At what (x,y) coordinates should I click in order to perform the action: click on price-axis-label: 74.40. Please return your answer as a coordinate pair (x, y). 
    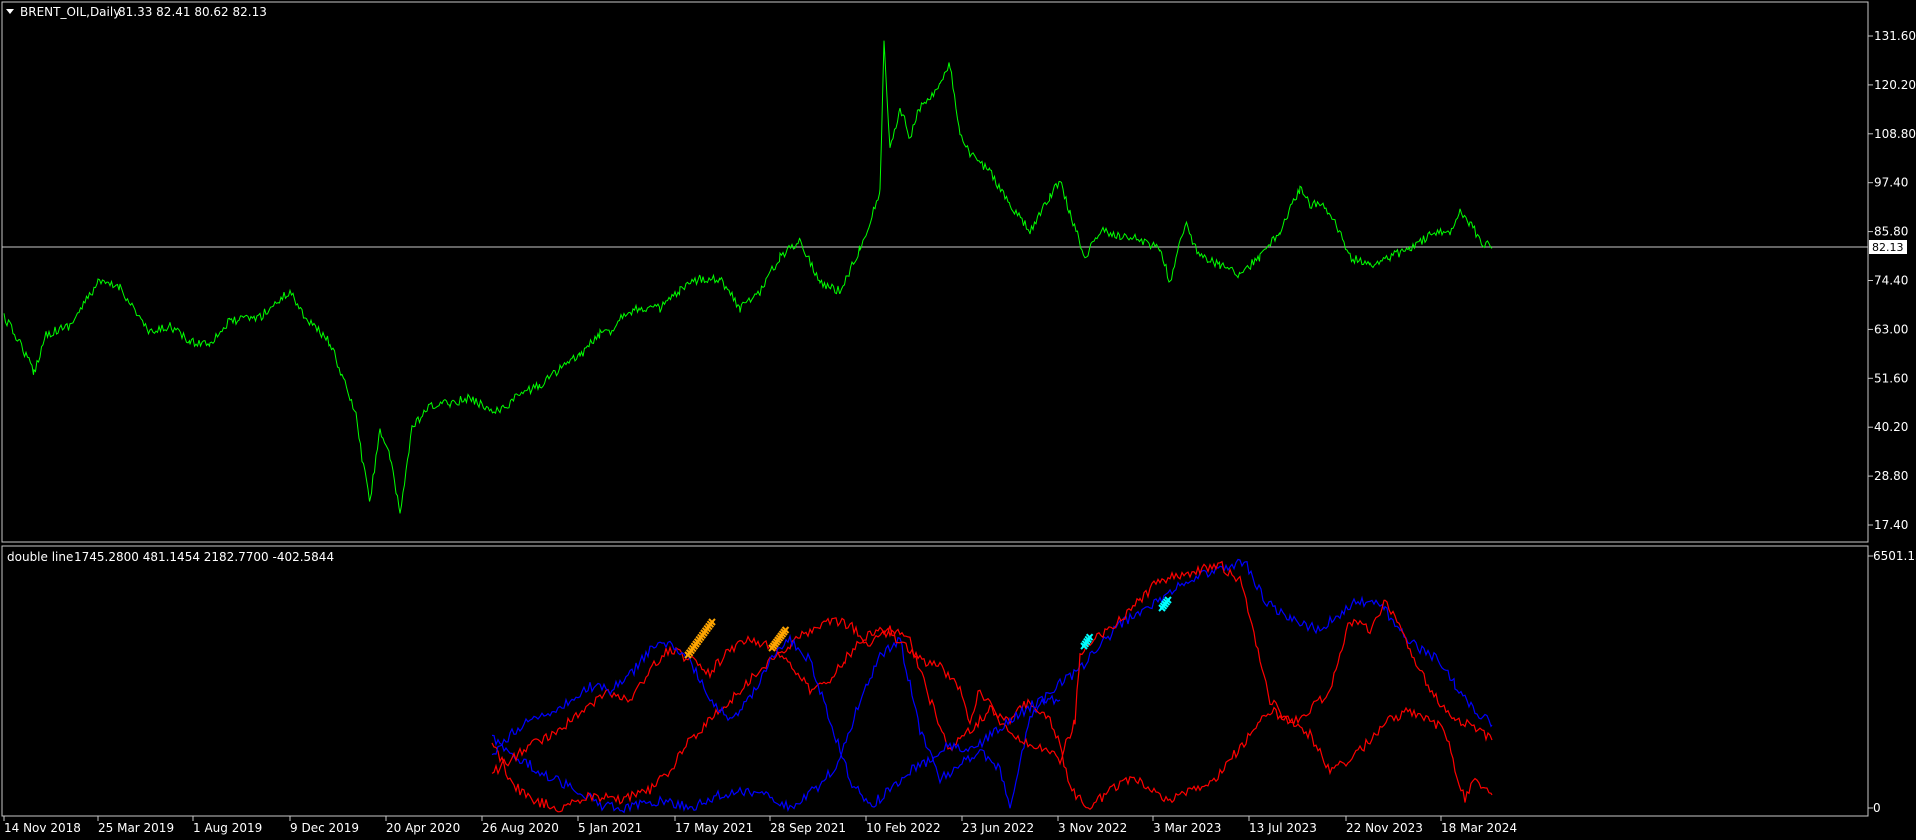
    Looking at the image, I should click on (1891, 281).